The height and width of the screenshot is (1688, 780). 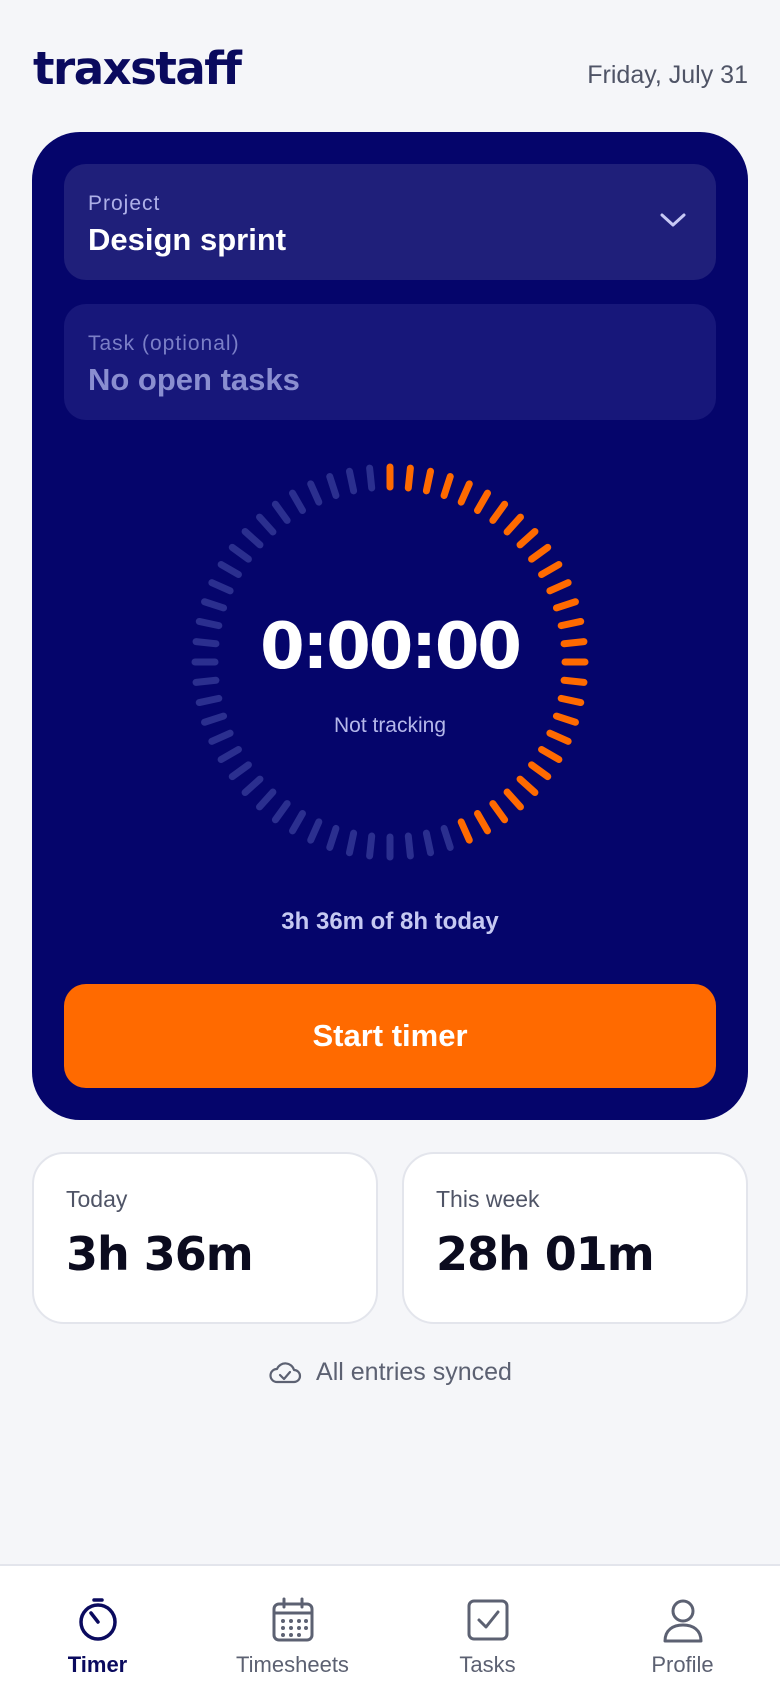 I want to click on start-timer-button: Start timer, so click(x=390, y=1036).